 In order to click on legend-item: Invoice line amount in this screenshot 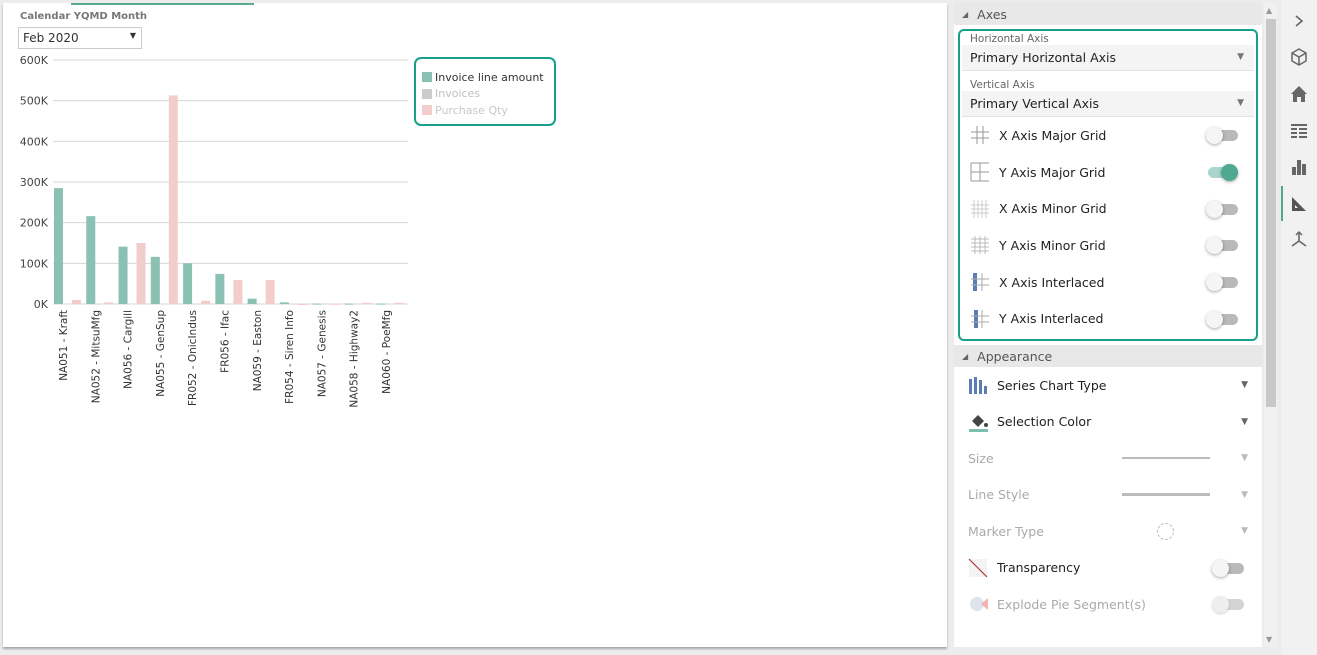, I will do `click(485, 77)`.